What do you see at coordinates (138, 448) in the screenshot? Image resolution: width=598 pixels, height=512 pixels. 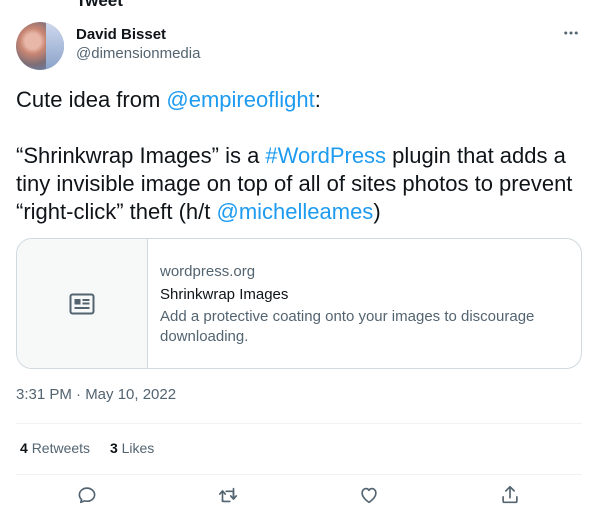 I see `likes-label: Likes` at bounding box center [138, 448].